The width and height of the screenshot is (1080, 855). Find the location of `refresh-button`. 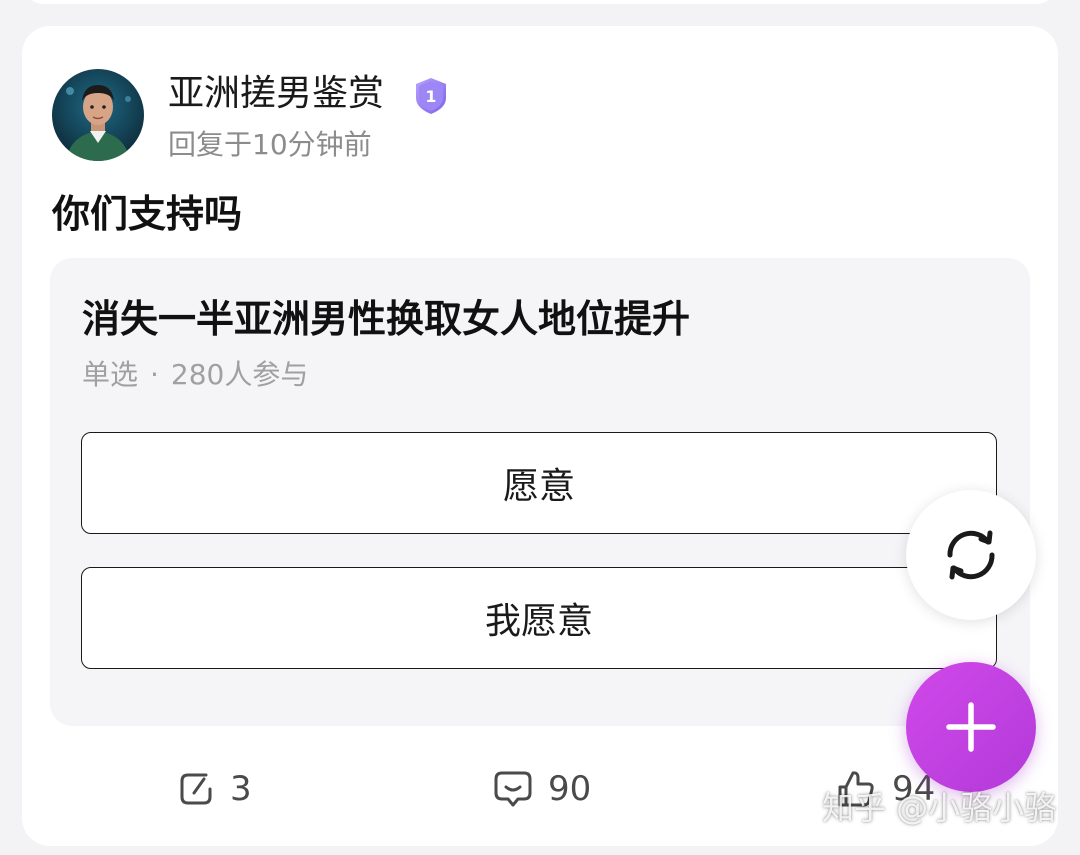

refresh-button is located at coordinates (971, 555).